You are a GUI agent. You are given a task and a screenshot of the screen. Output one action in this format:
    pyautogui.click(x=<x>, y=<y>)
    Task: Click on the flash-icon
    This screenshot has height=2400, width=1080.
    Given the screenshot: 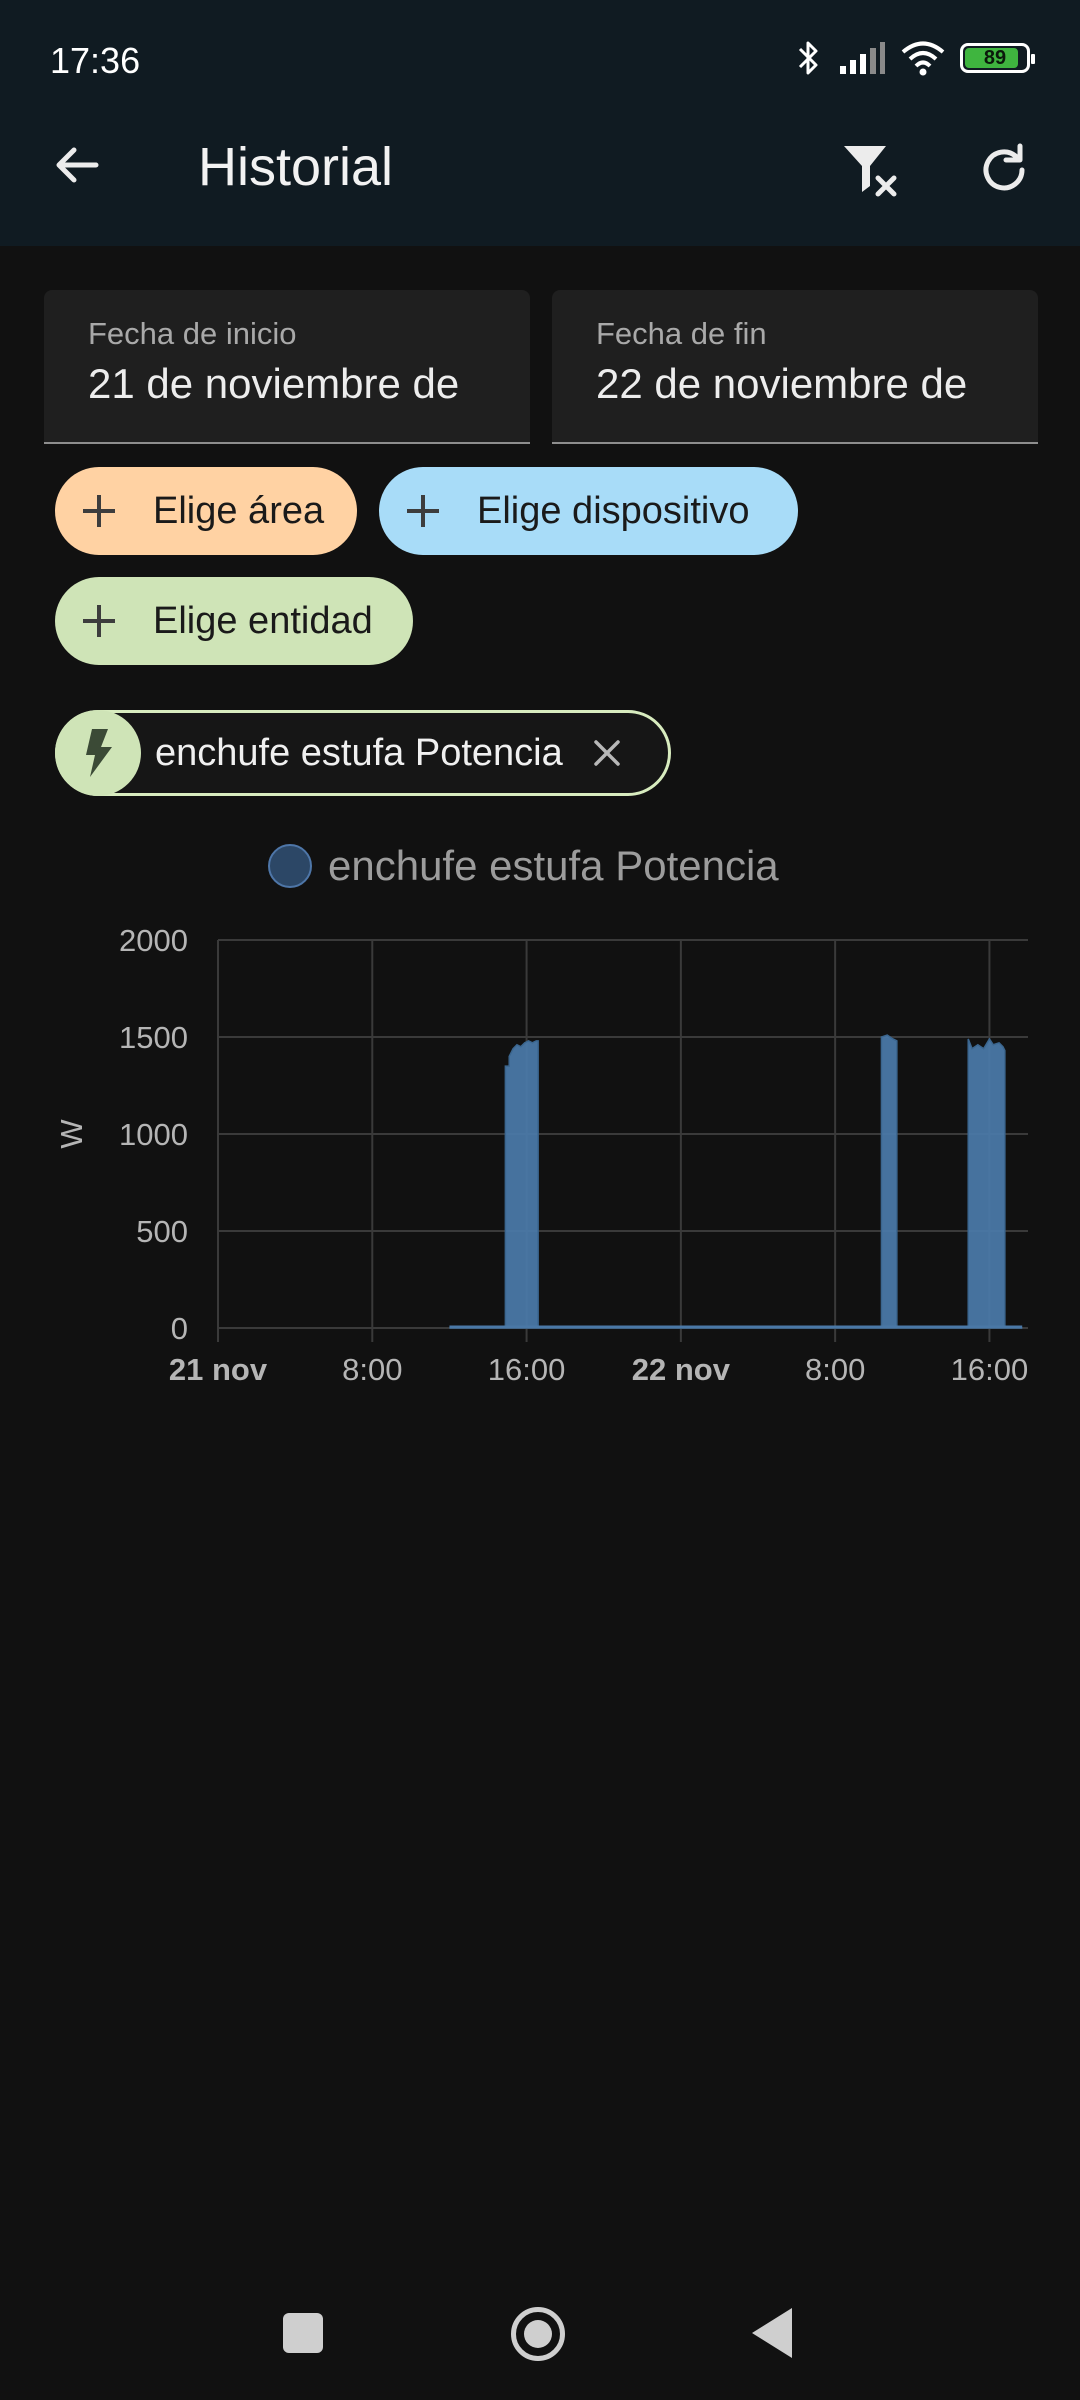 What is the action you would take?
    pyautogui.click(x=99, y=753)
    